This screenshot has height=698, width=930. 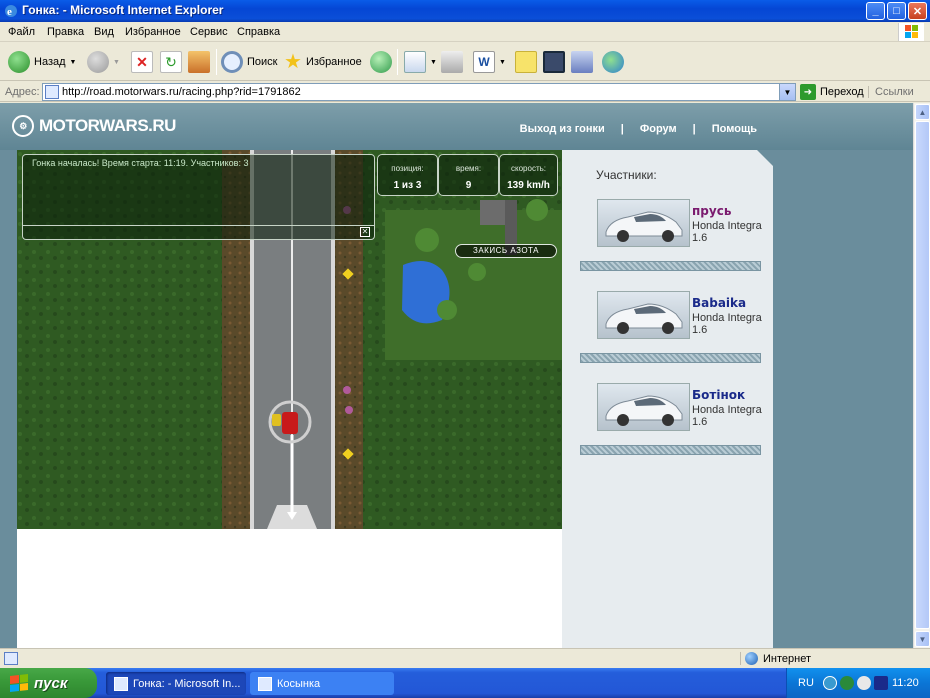 I want to click on participant-name: прусь, so click(x=711, y=211).